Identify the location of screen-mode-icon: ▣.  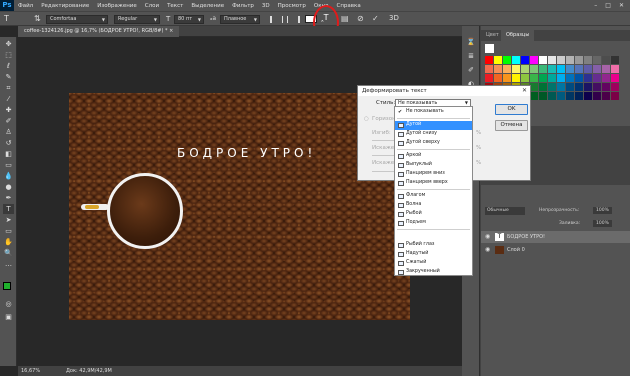
(8, 317).